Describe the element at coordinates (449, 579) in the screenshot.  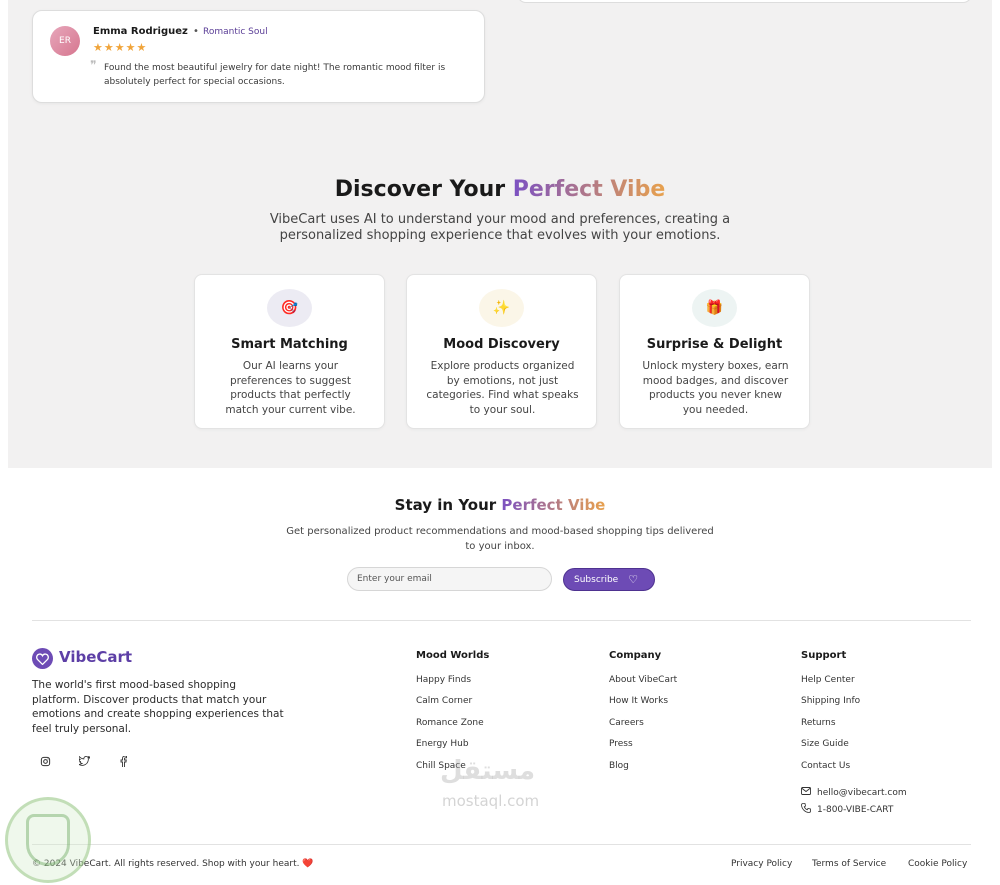
I see `email-input` at that location.